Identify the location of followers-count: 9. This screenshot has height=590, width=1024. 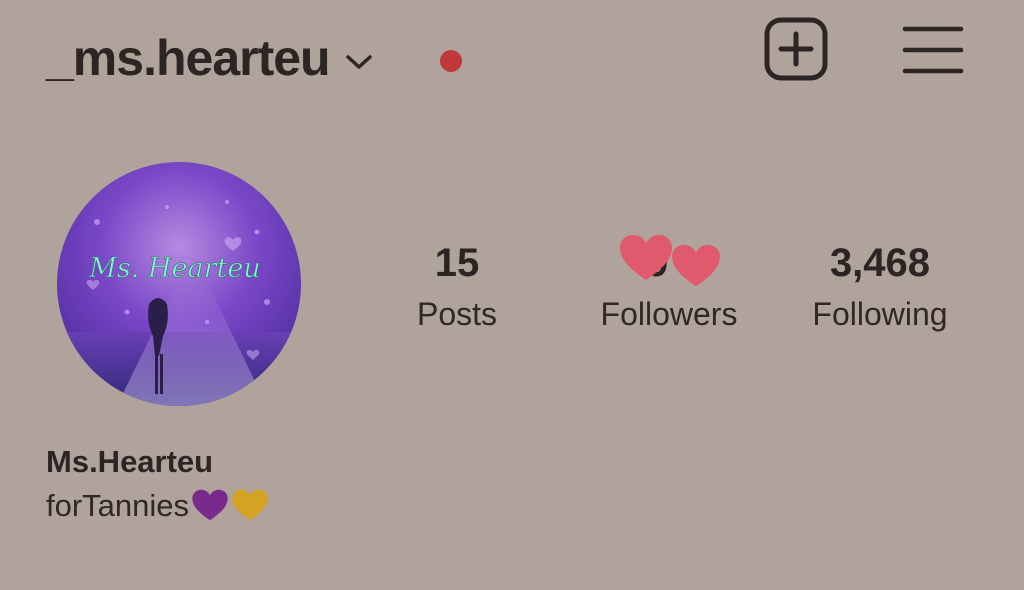
(669, 261).